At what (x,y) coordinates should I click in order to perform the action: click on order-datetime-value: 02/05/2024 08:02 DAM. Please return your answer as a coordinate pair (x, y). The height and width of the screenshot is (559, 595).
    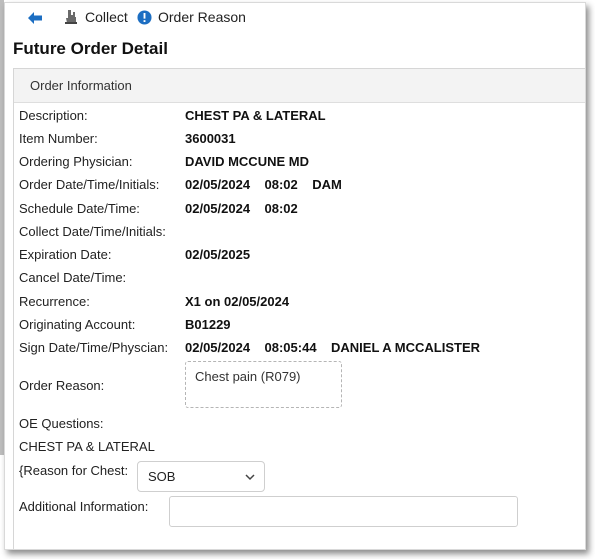
    Looking at the image, I should click on (263, 184).